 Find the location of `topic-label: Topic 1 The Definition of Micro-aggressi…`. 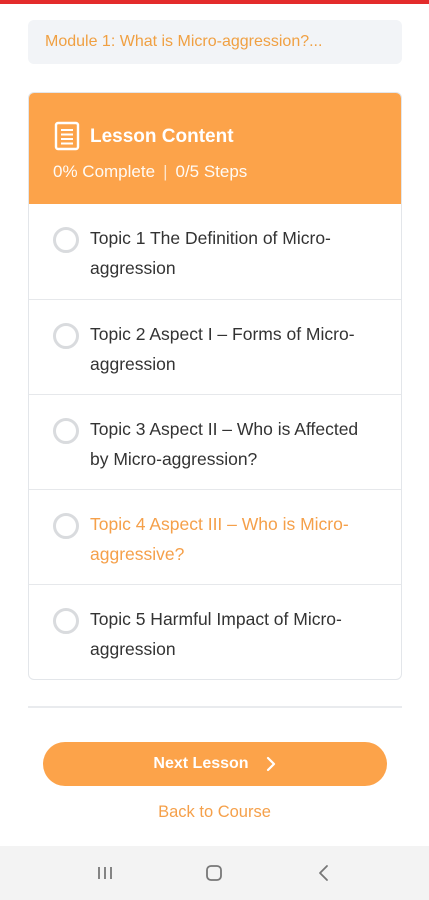

topic-label: Topic 1 The Definition of Micro-aggressi… is located at coordinates (210, 253).